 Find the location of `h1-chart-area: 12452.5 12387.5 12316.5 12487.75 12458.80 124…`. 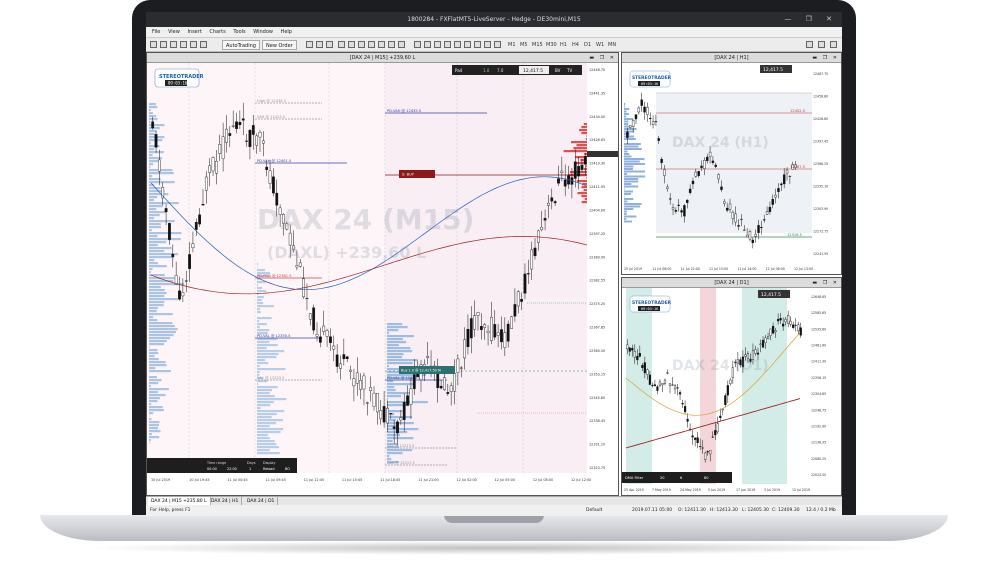

h1-chart-area: 12452.5 12387.5 12316.5 12487.75 12458.80 124… is located at coordinates (731, 168).